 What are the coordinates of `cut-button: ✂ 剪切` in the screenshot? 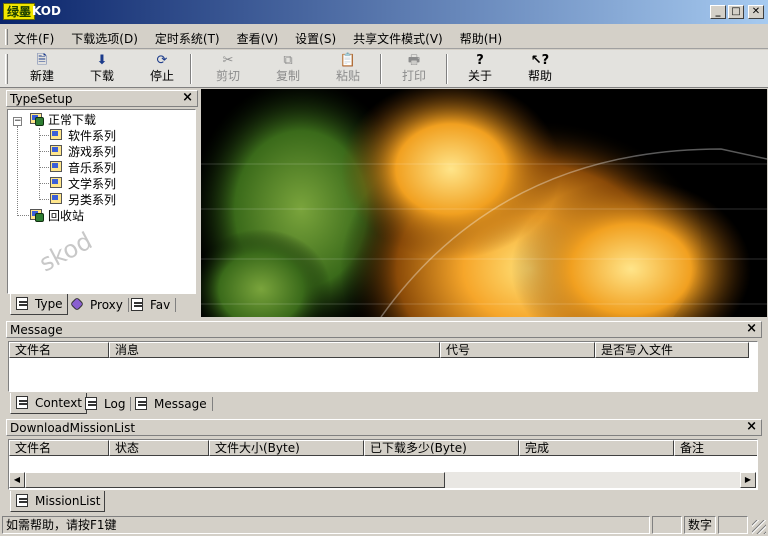 It's located at (228, 69).